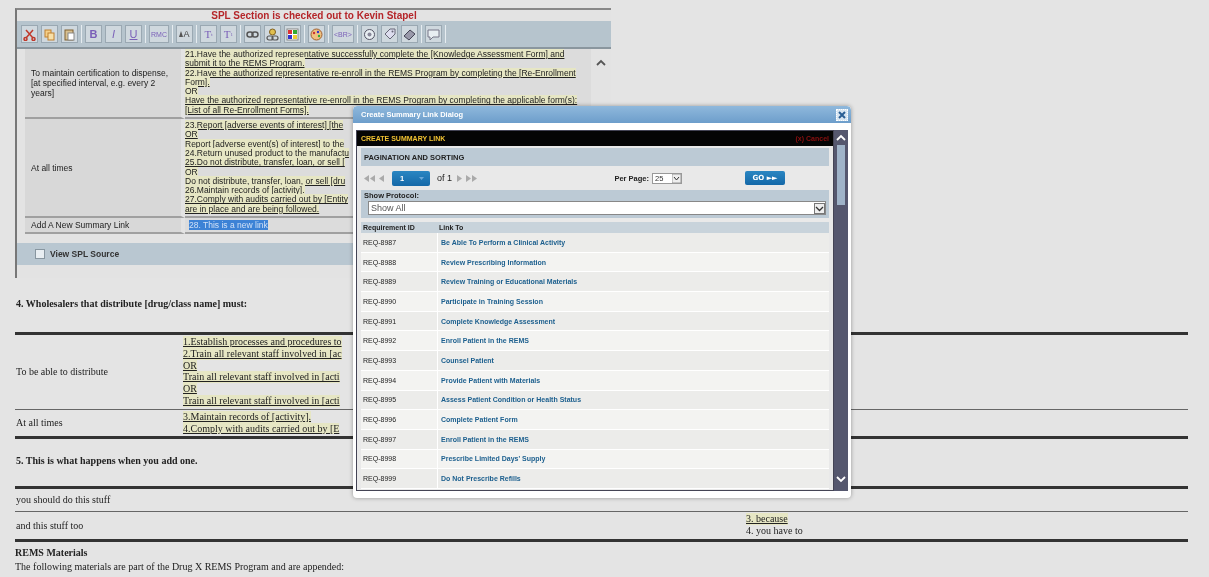 This screenshot has width=1209, height=577. I want to click on close-button, so click(842, 114).